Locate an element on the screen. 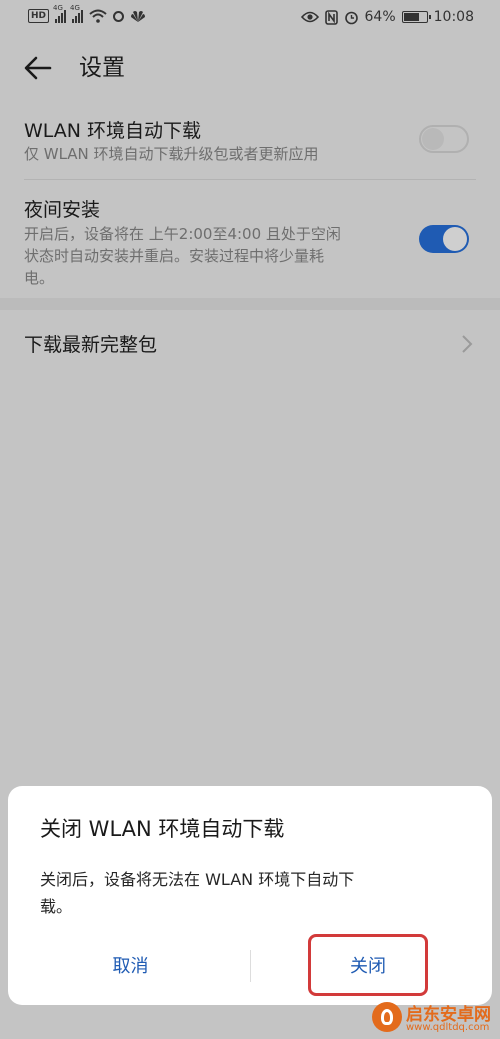  status-left: HD 4G 4G is located at coordinates (87, 13).